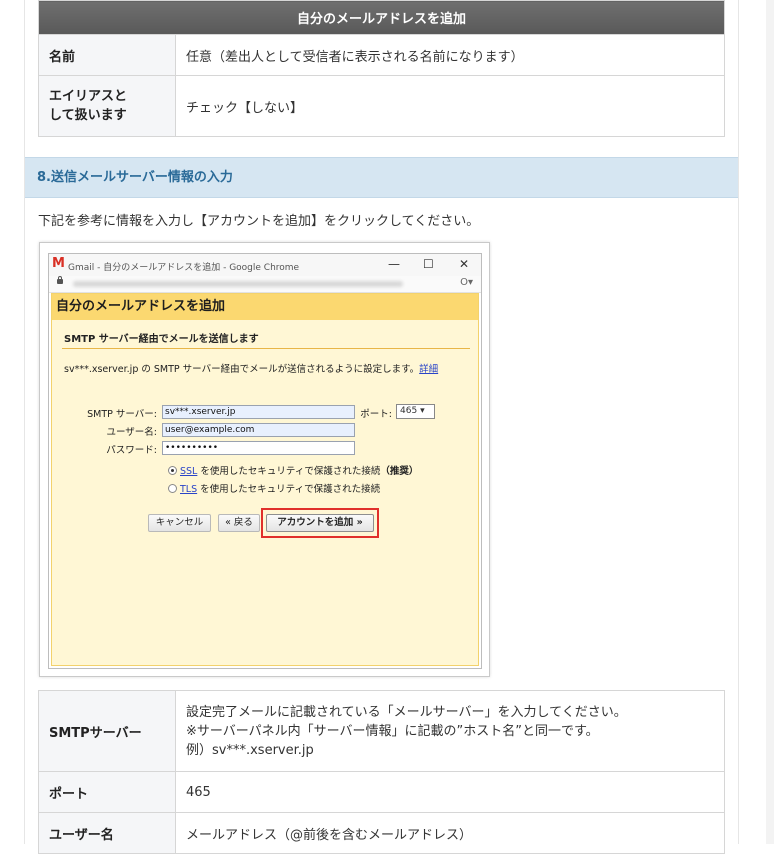 This screenshot has width=774, height=854. Describe the element at coordinates (60, 280) in the screenshot. I see `lock-icon` at that location.